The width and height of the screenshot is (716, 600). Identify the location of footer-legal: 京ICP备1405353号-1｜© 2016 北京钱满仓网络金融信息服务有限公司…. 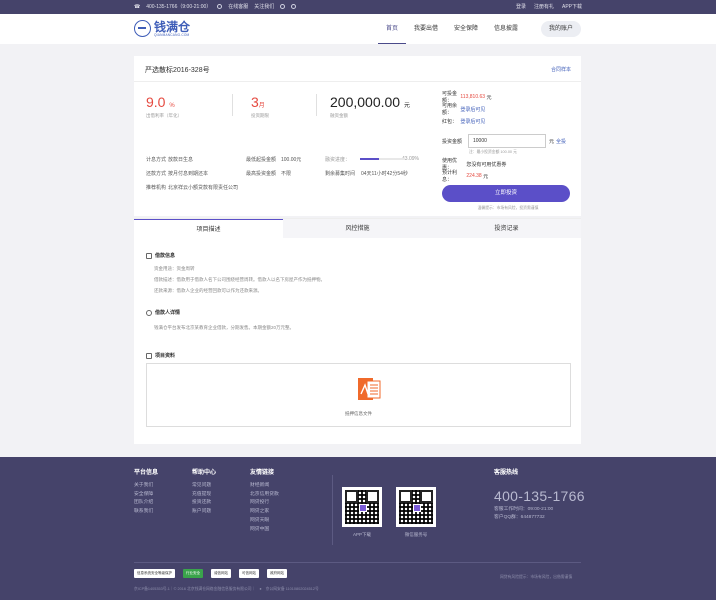
(226, 589).